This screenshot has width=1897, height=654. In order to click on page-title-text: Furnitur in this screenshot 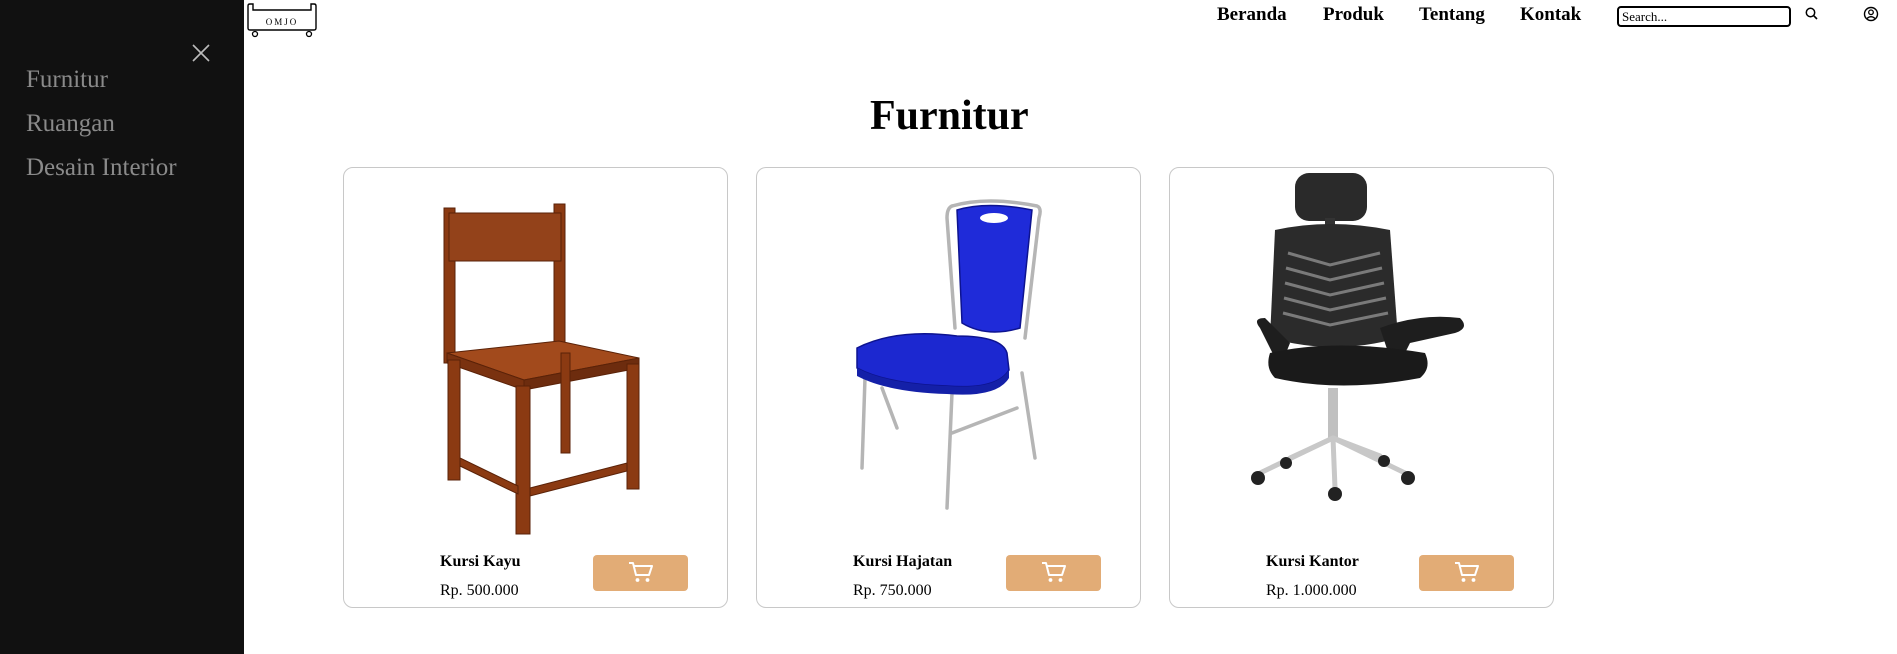, I will do `click(949, 116)`.